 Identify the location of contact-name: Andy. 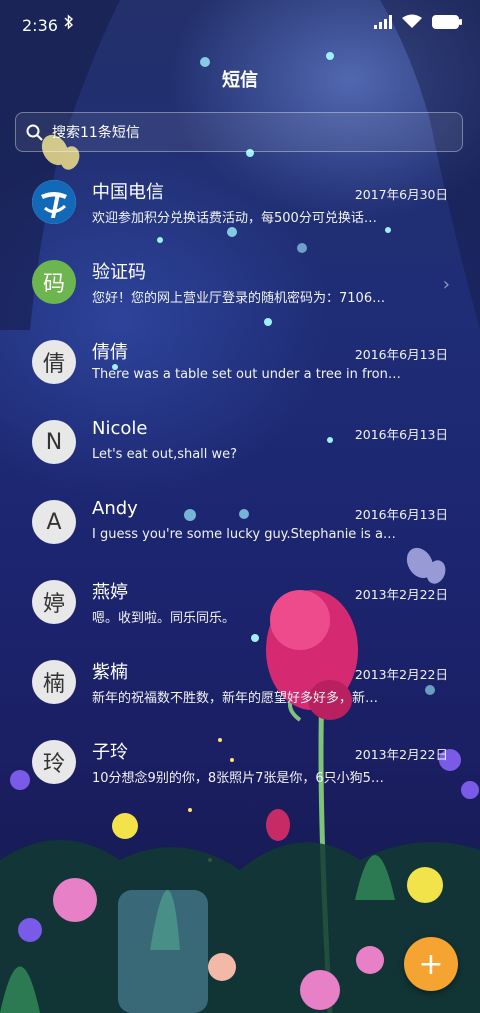
(115, 508).